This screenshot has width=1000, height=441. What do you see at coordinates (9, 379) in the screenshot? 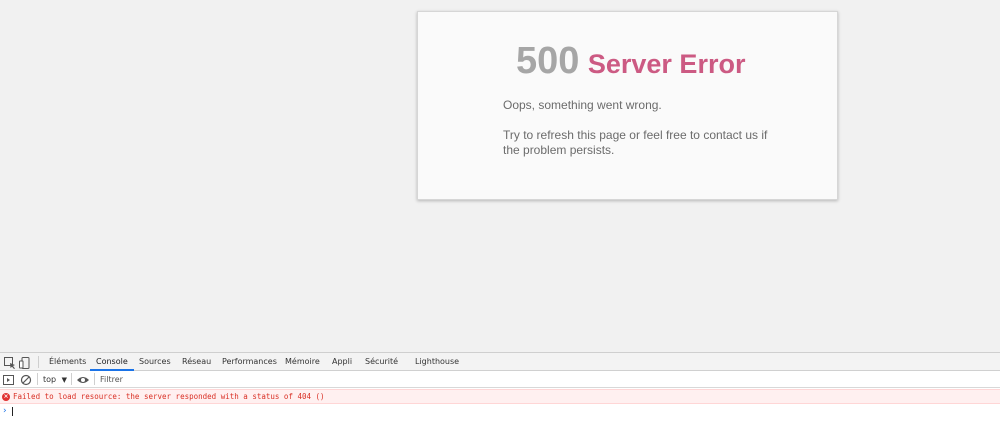
I see `show-sidebar-icon` at bounding box center [9, 379].